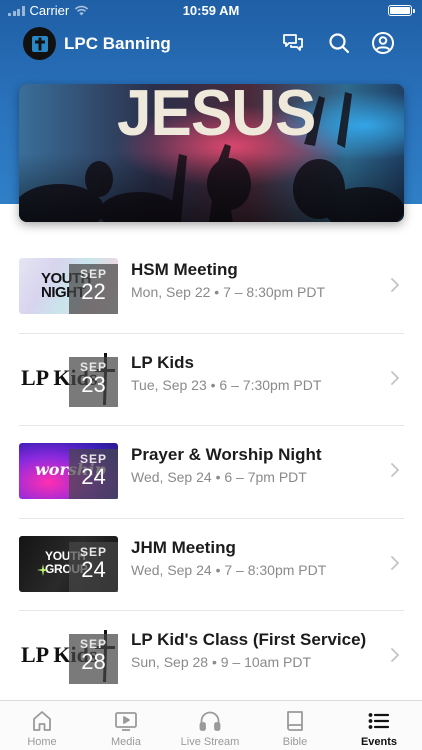 The width and height of the screenshot is (422, 750). I want to click on bottom-tab-bar: Home Media Live Stream Bible Events, so click(211, 725).